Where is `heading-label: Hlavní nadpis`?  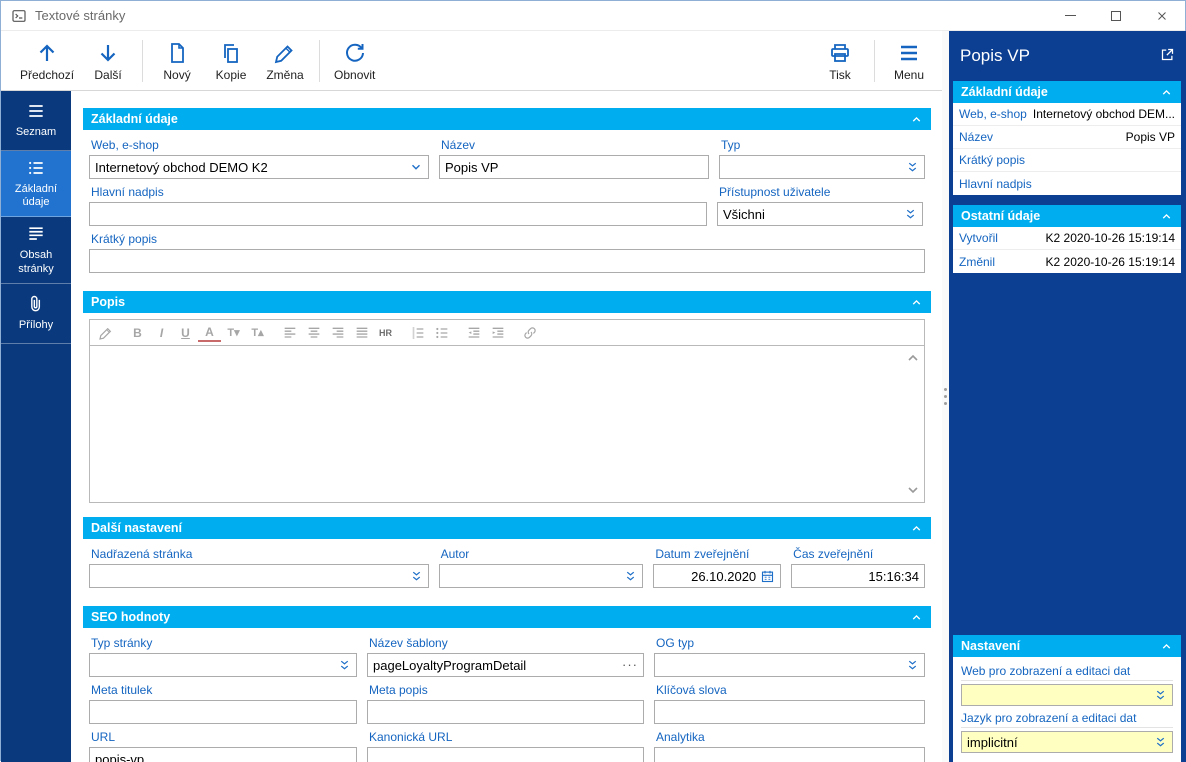 heading-label: Hlavní nadpis is located at coordinates (399, 192).